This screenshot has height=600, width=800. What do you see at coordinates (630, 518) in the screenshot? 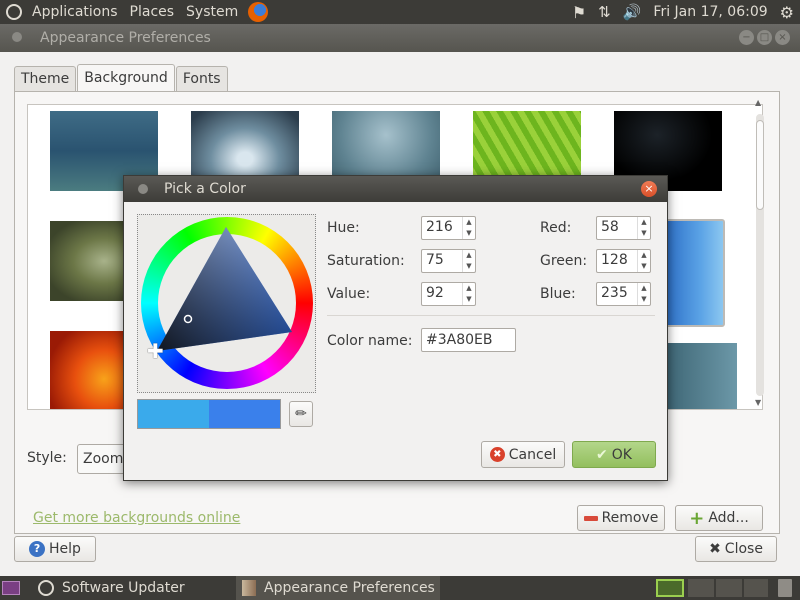
I see `remove-label: Remove` at bounding box center [630, 518].